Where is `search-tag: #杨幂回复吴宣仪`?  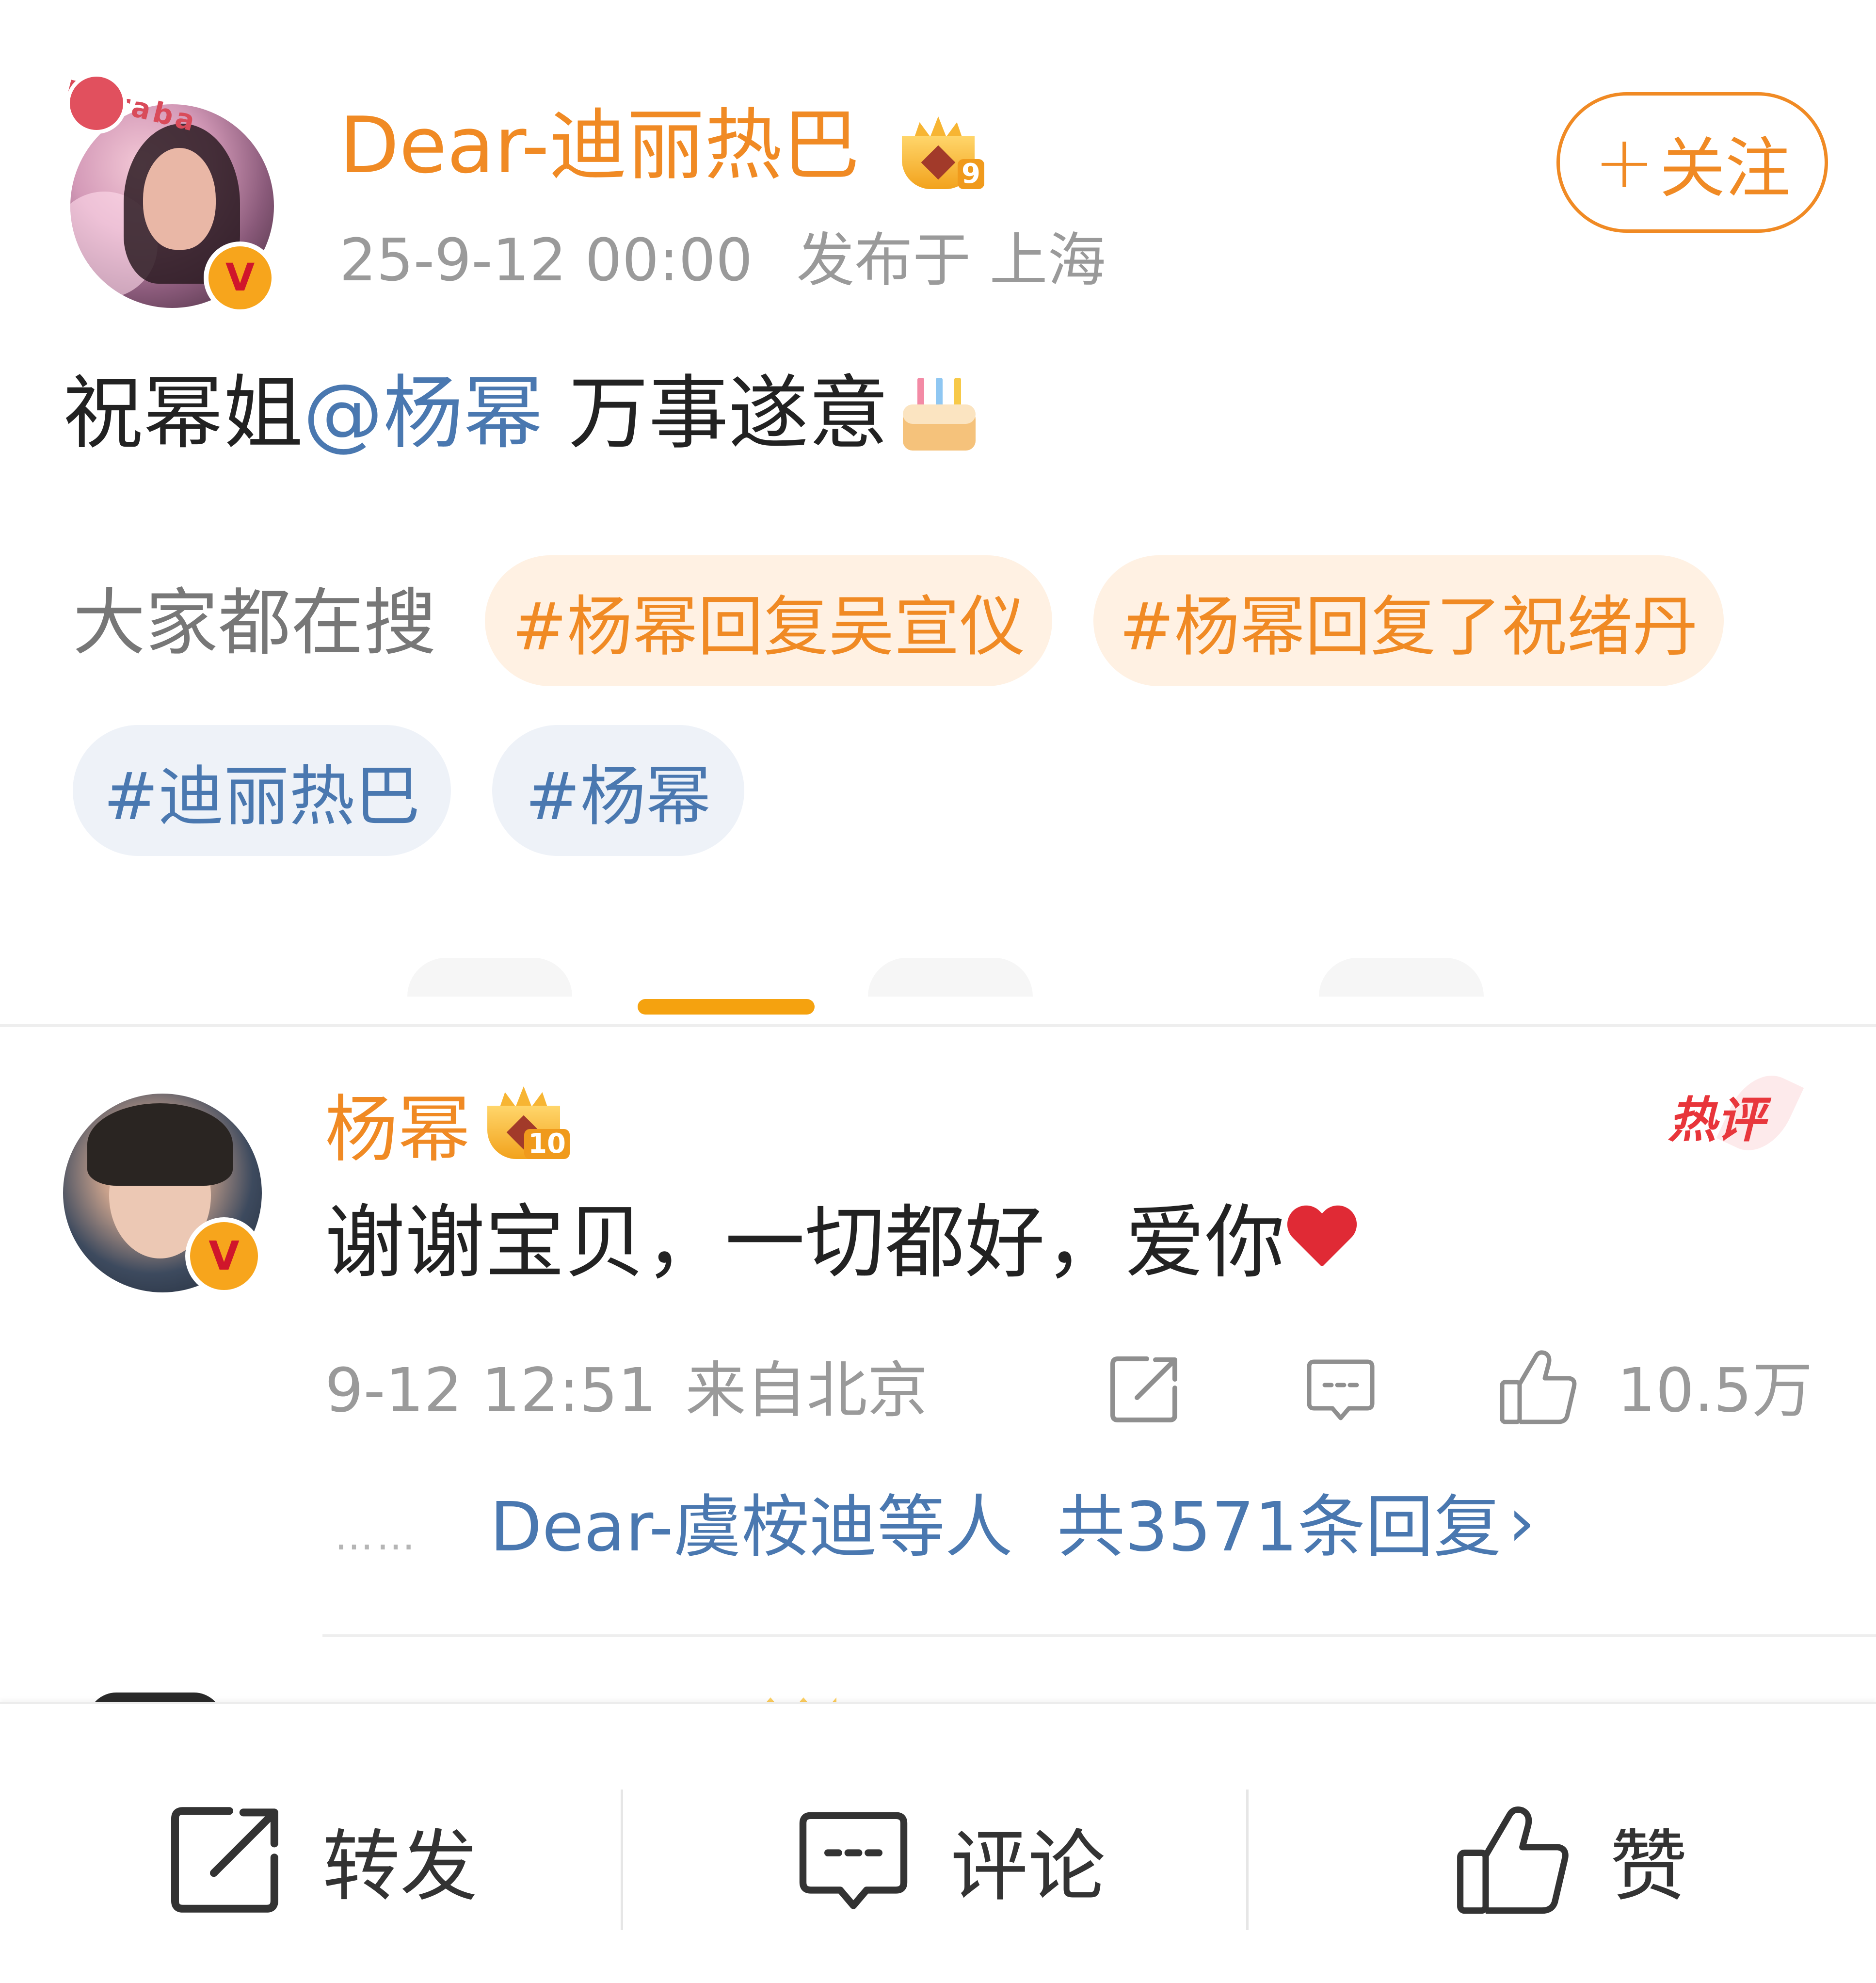
search-tag: #杨幂回复吴宣仪 is located at coordinates (768, 620).